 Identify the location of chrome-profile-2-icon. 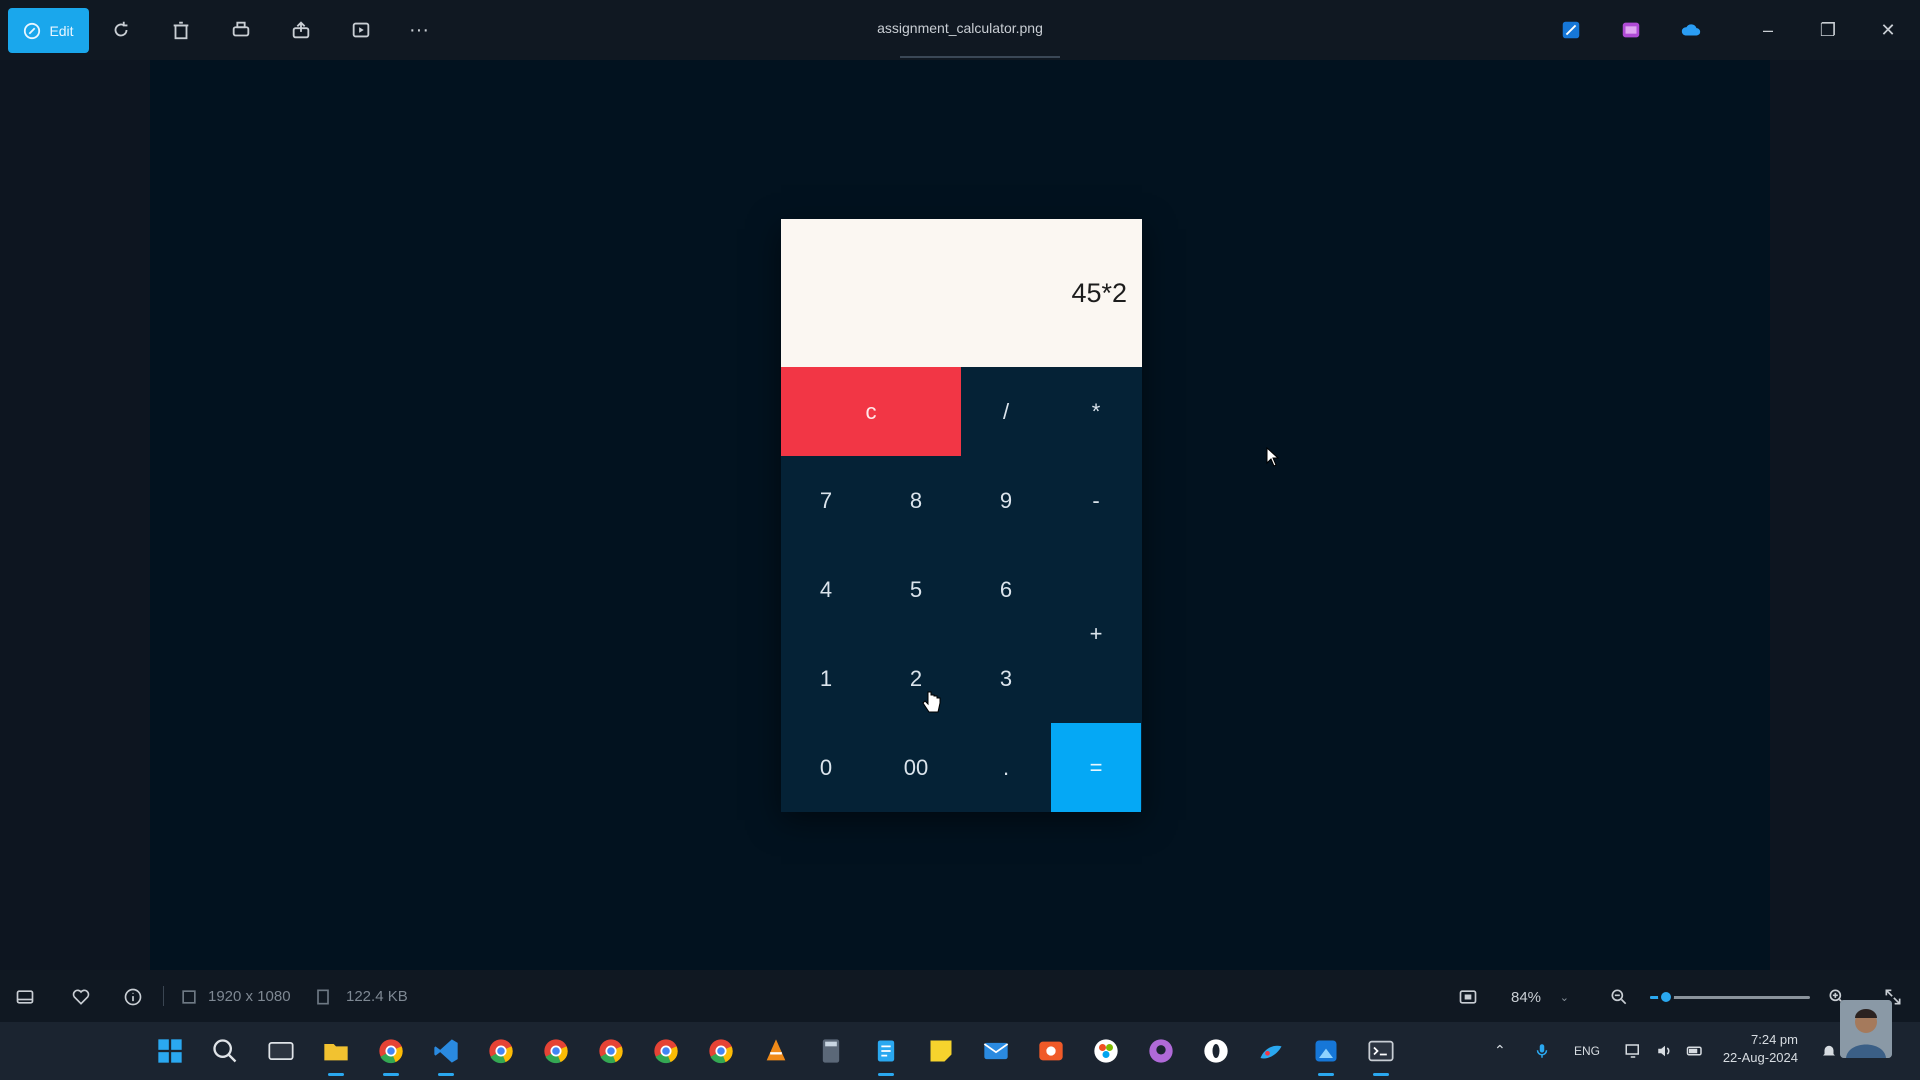
(501, 1051).